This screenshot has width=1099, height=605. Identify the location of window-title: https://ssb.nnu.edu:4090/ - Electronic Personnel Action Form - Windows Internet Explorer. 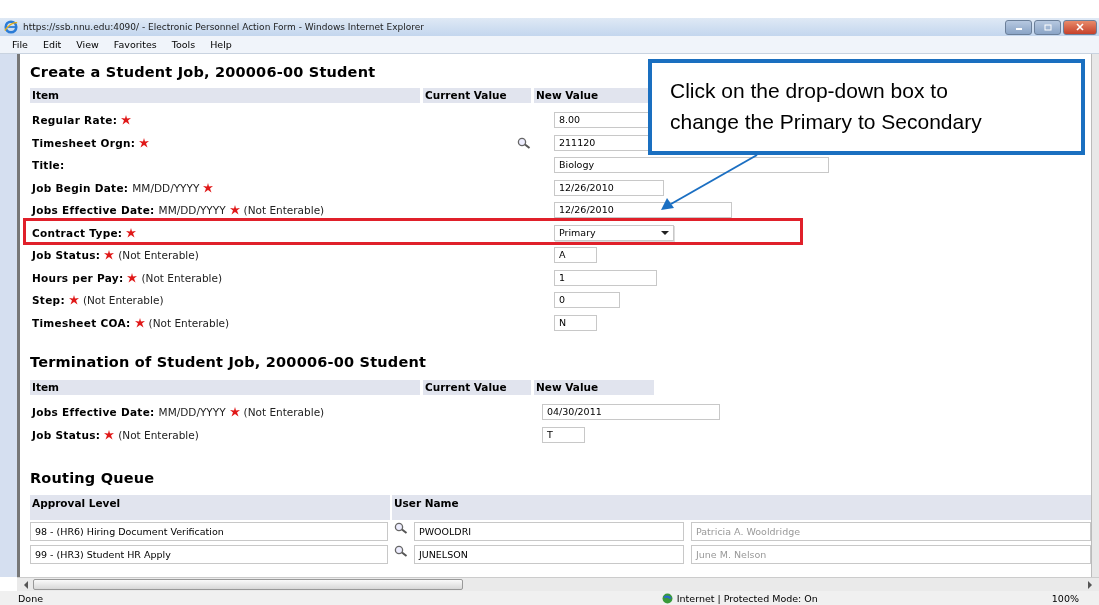
(224, 27).